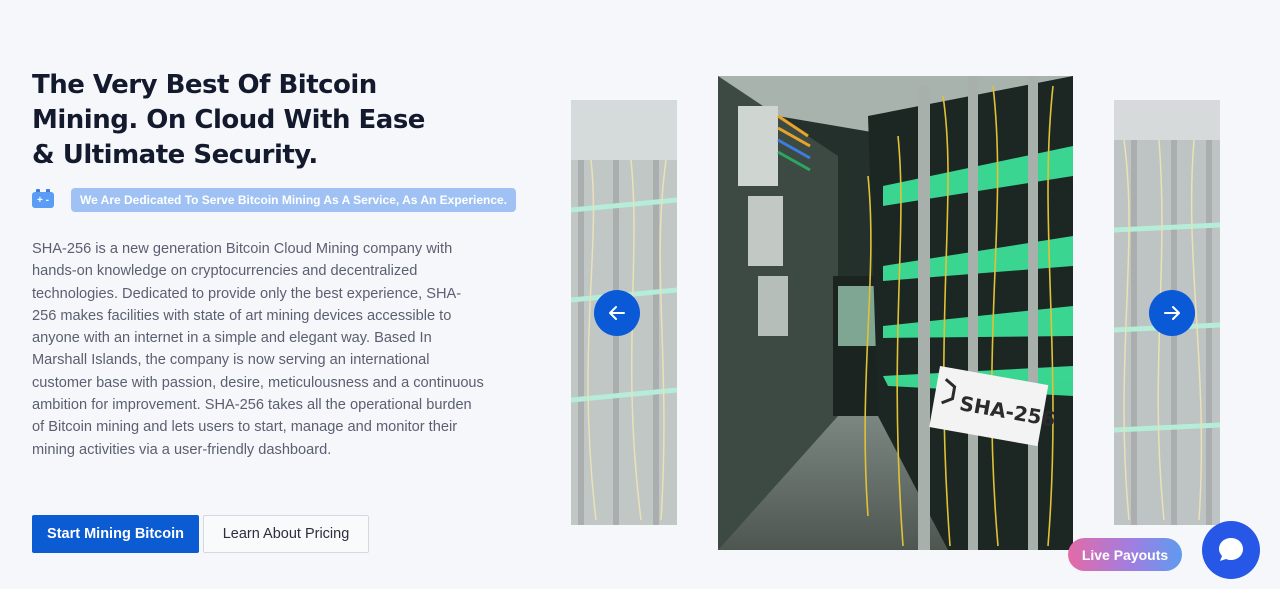 This screenshot has height=589, width=1280. I want to click on carousel-next-button, so click(1172, 313).